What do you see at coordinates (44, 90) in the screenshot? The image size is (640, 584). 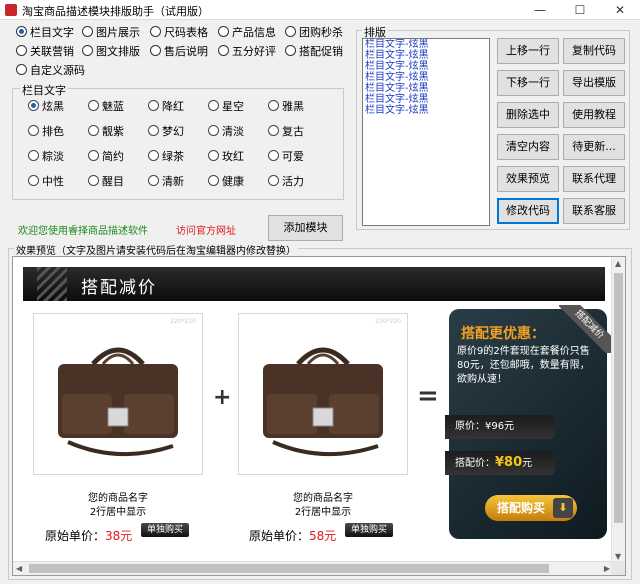 I see `style-group-legend: 栏目文字` at bounding box center [44, 90].